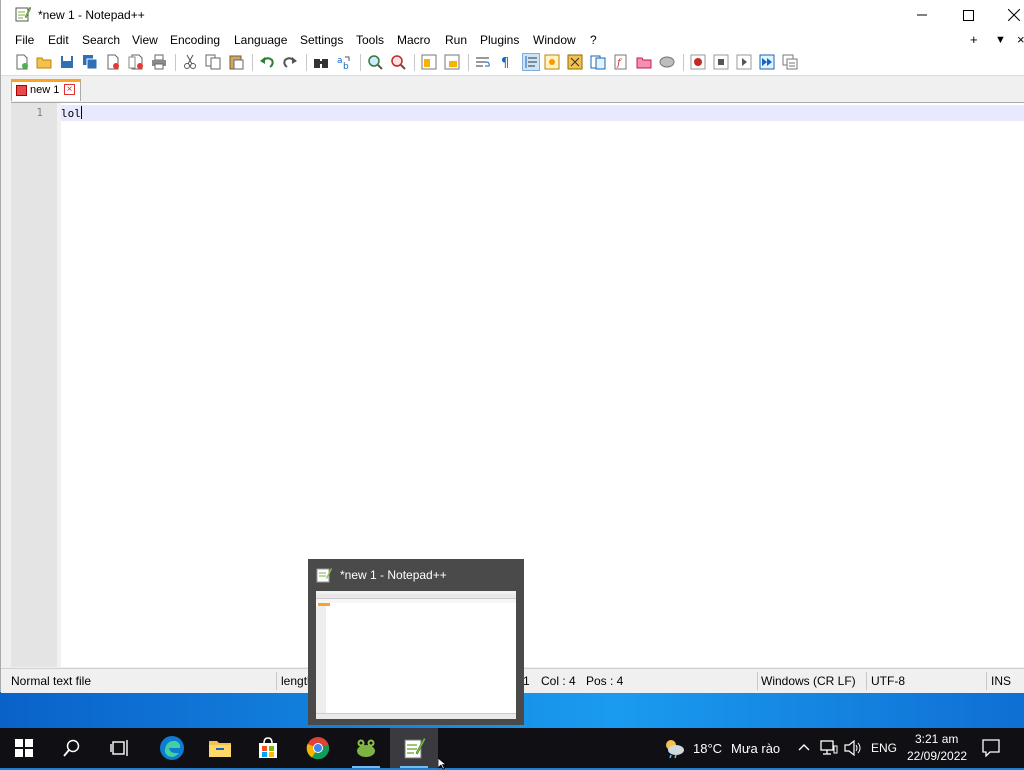 This screenshot has width=1024, height=770. I want to click on editor-line-text: lol, so click(71, 113).